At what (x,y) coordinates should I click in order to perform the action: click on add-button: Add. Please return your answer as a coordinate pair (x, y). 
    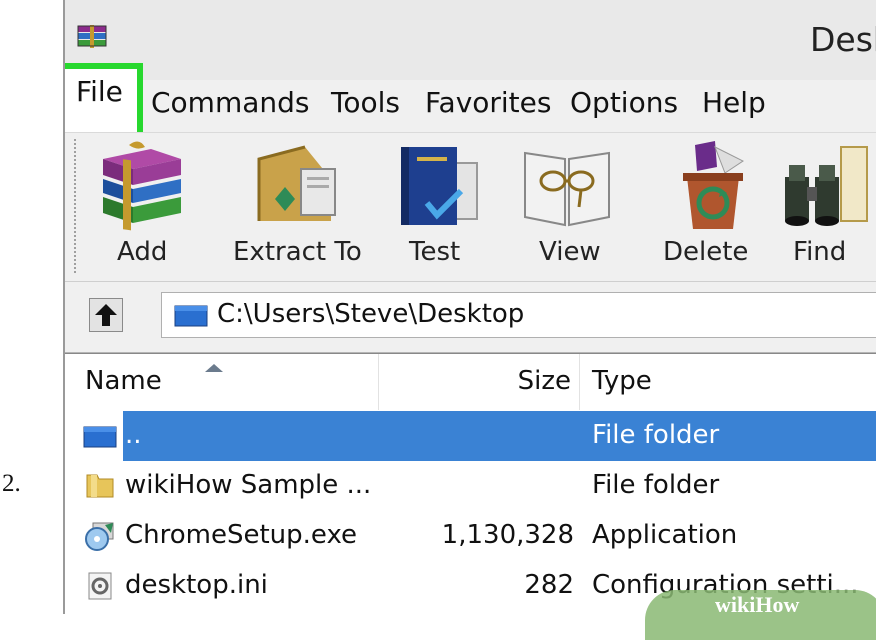
    Looking at the image, I should click on (144, 206).